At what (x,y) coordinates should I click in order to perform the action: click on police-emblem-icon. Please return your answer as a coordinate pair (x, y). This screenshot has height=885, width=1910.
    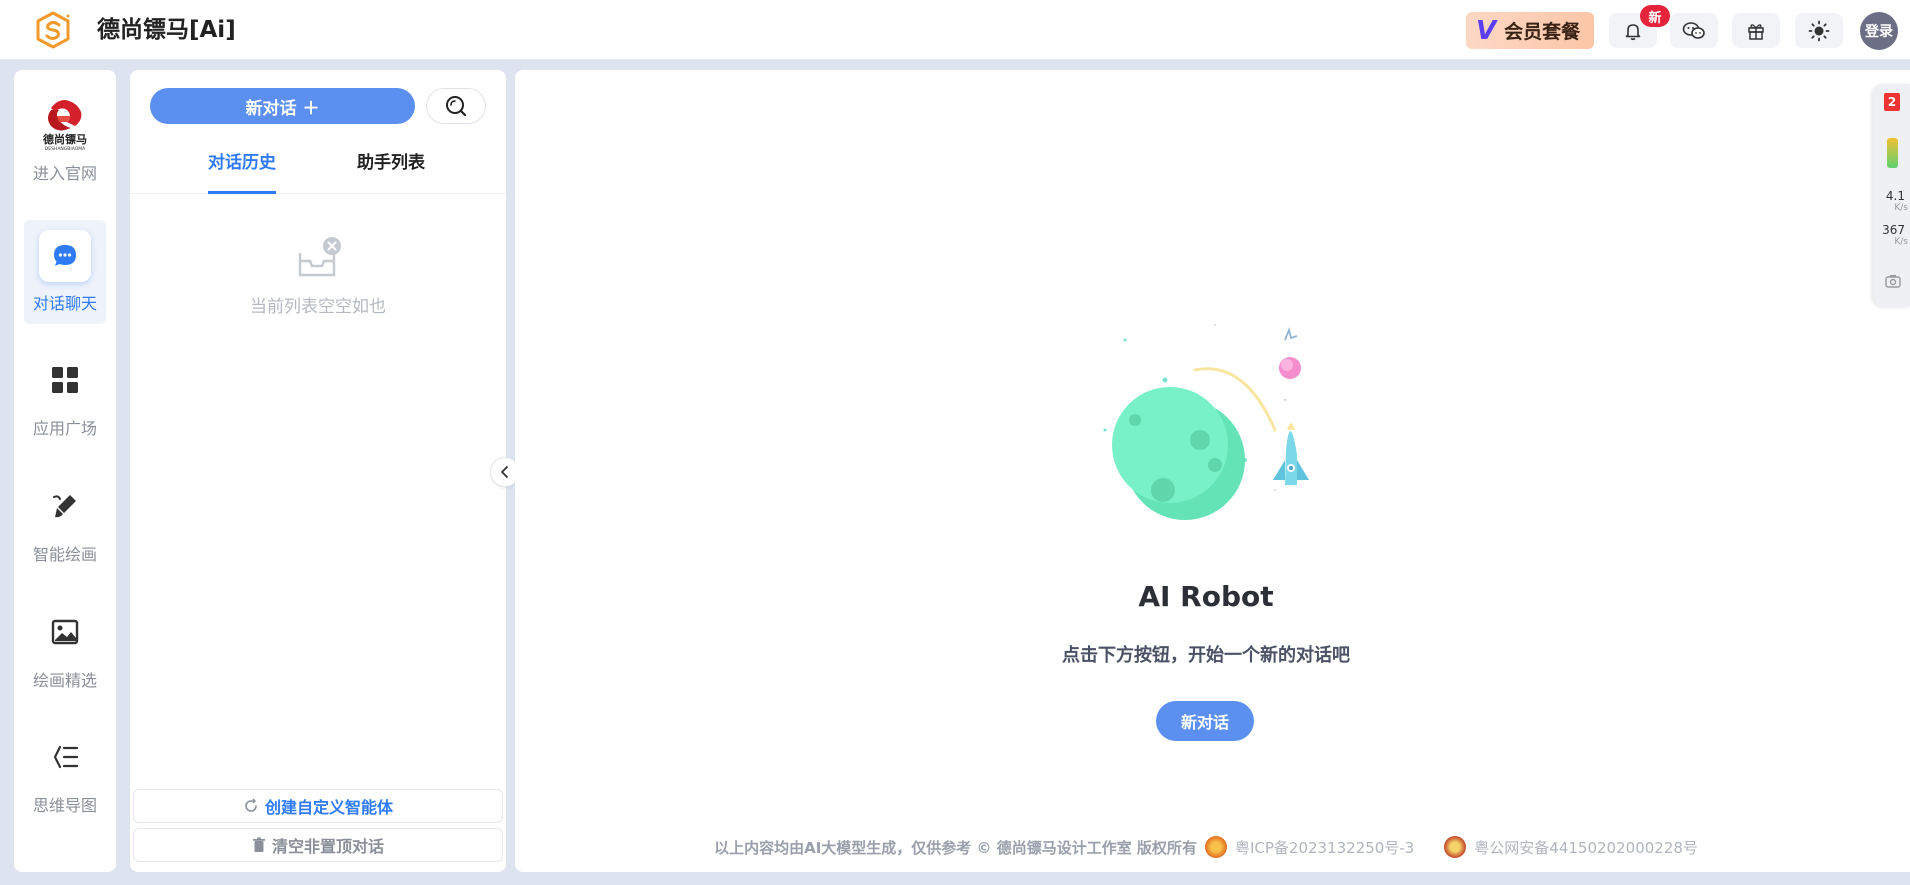
    Looking at the image, I should click on (1455, 847).